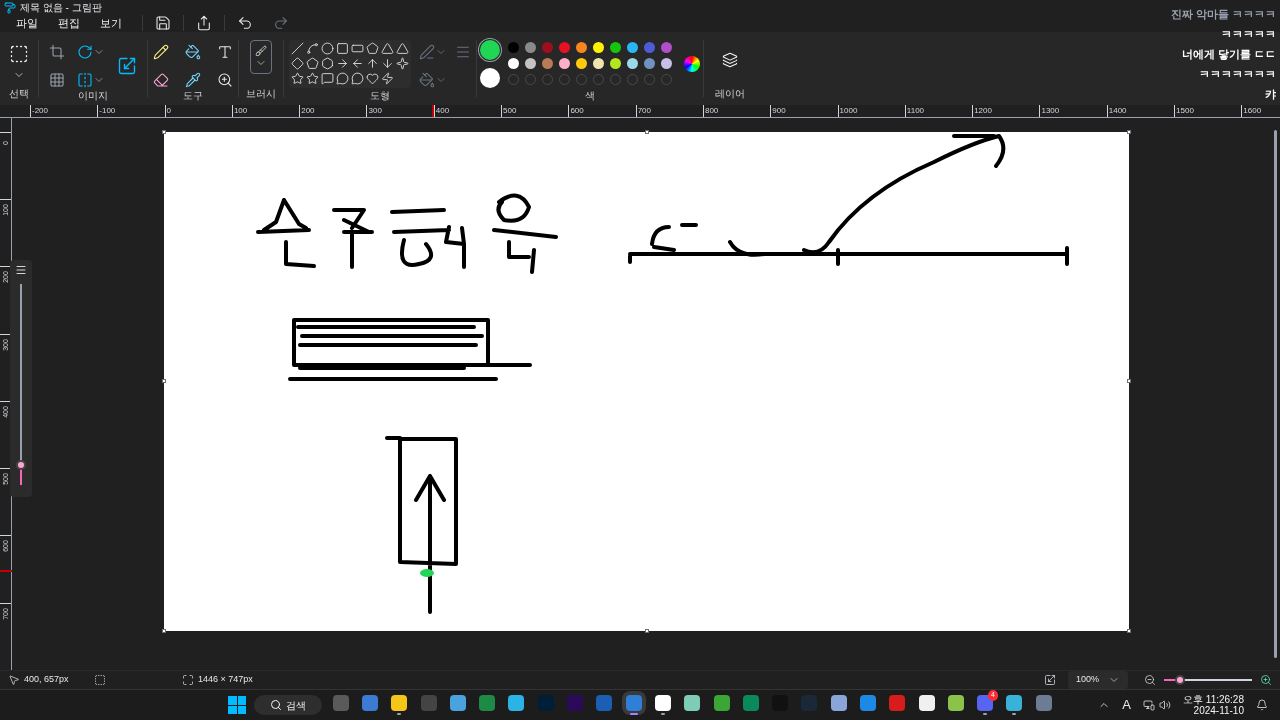 This screenshot has height=720, width=1280. What do you see at coordinates (372, 63) in the screenshot?
I see `arrow-up-icon` at bounding box center [372, 63].